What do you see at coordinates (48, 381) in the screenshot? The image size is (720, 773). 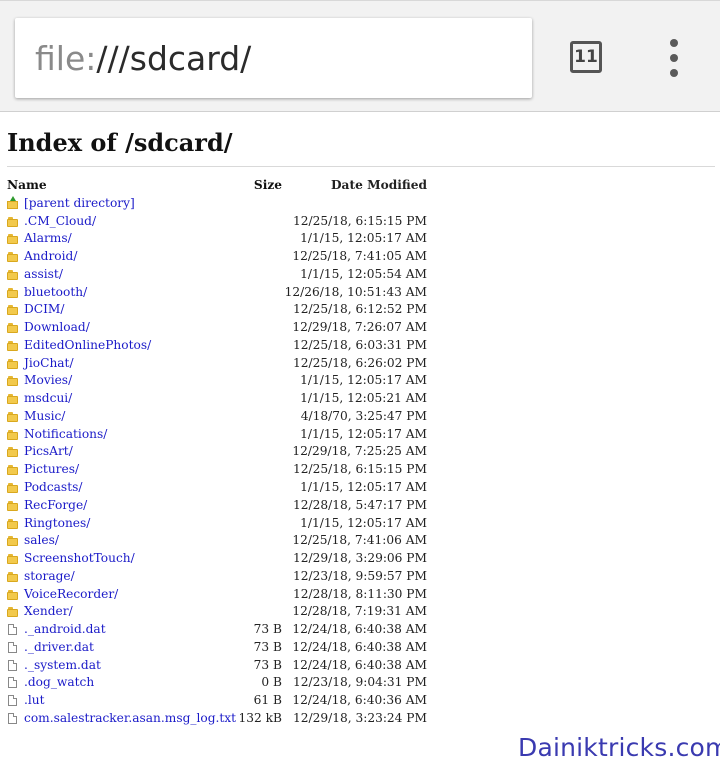 I see `folder-link: Movies/` at bounding box center [48, 381].